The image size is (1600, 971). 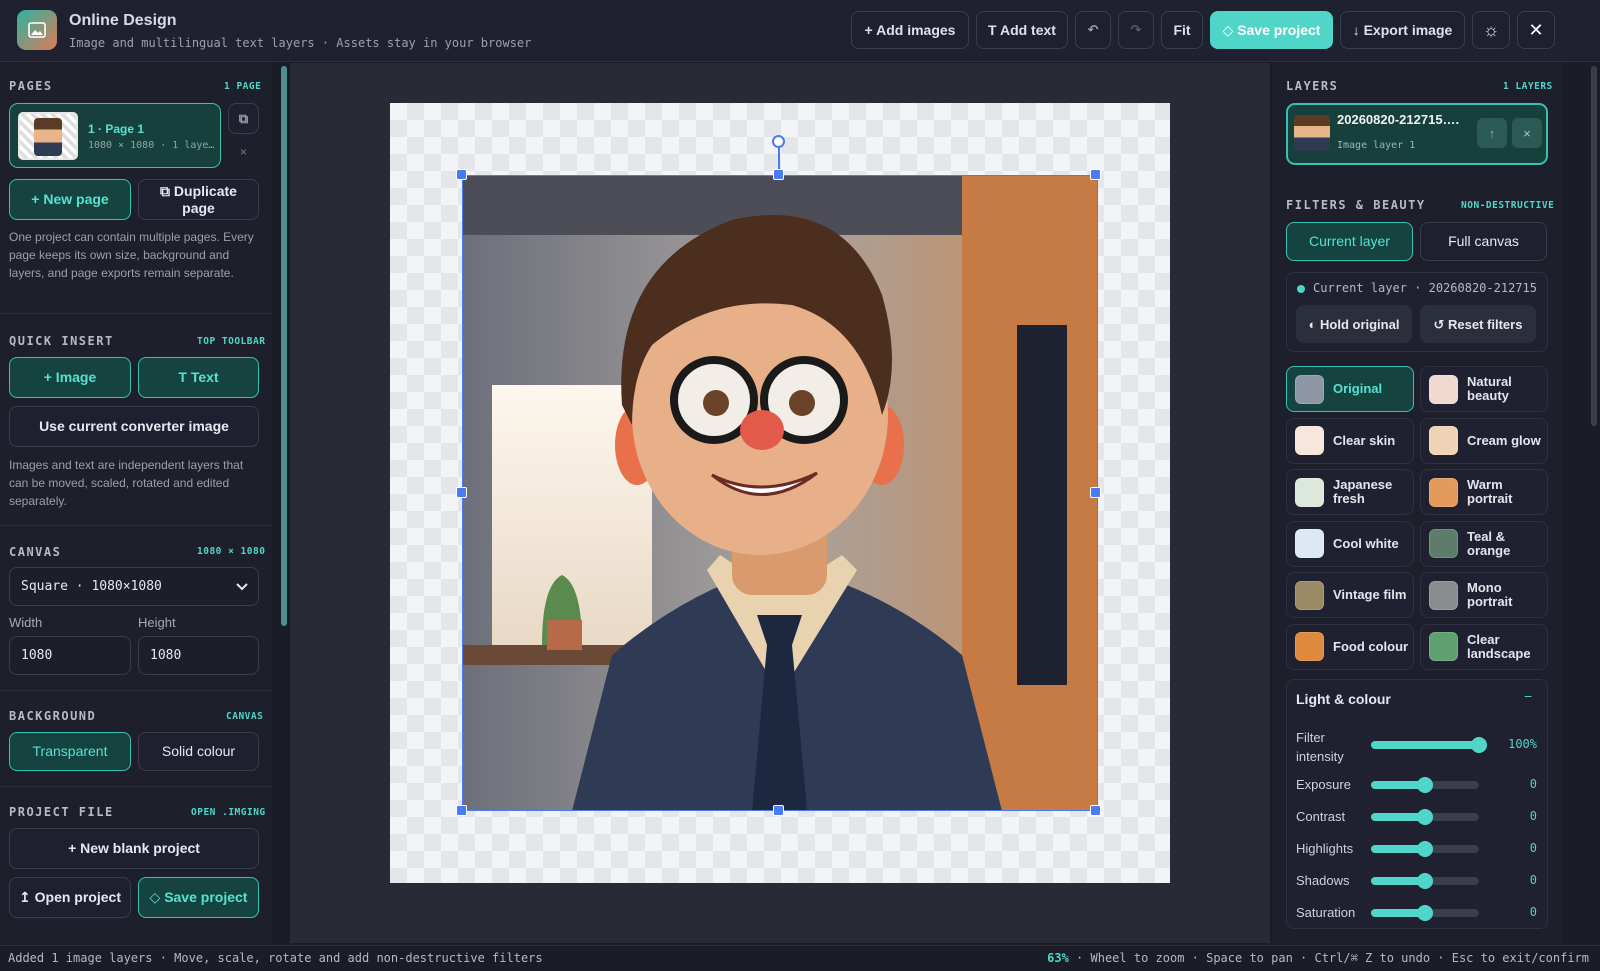 I want to click on reset-filters-button: ↺ Reset filters, so click(x=1478, y=324).